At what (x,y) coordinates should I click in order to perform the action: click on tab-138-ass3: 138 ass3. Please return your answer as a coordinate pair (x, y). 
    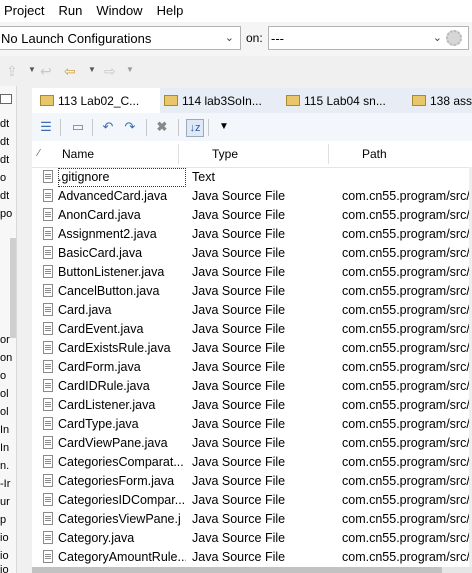
    Looking at the image, I should click on (440, 100).